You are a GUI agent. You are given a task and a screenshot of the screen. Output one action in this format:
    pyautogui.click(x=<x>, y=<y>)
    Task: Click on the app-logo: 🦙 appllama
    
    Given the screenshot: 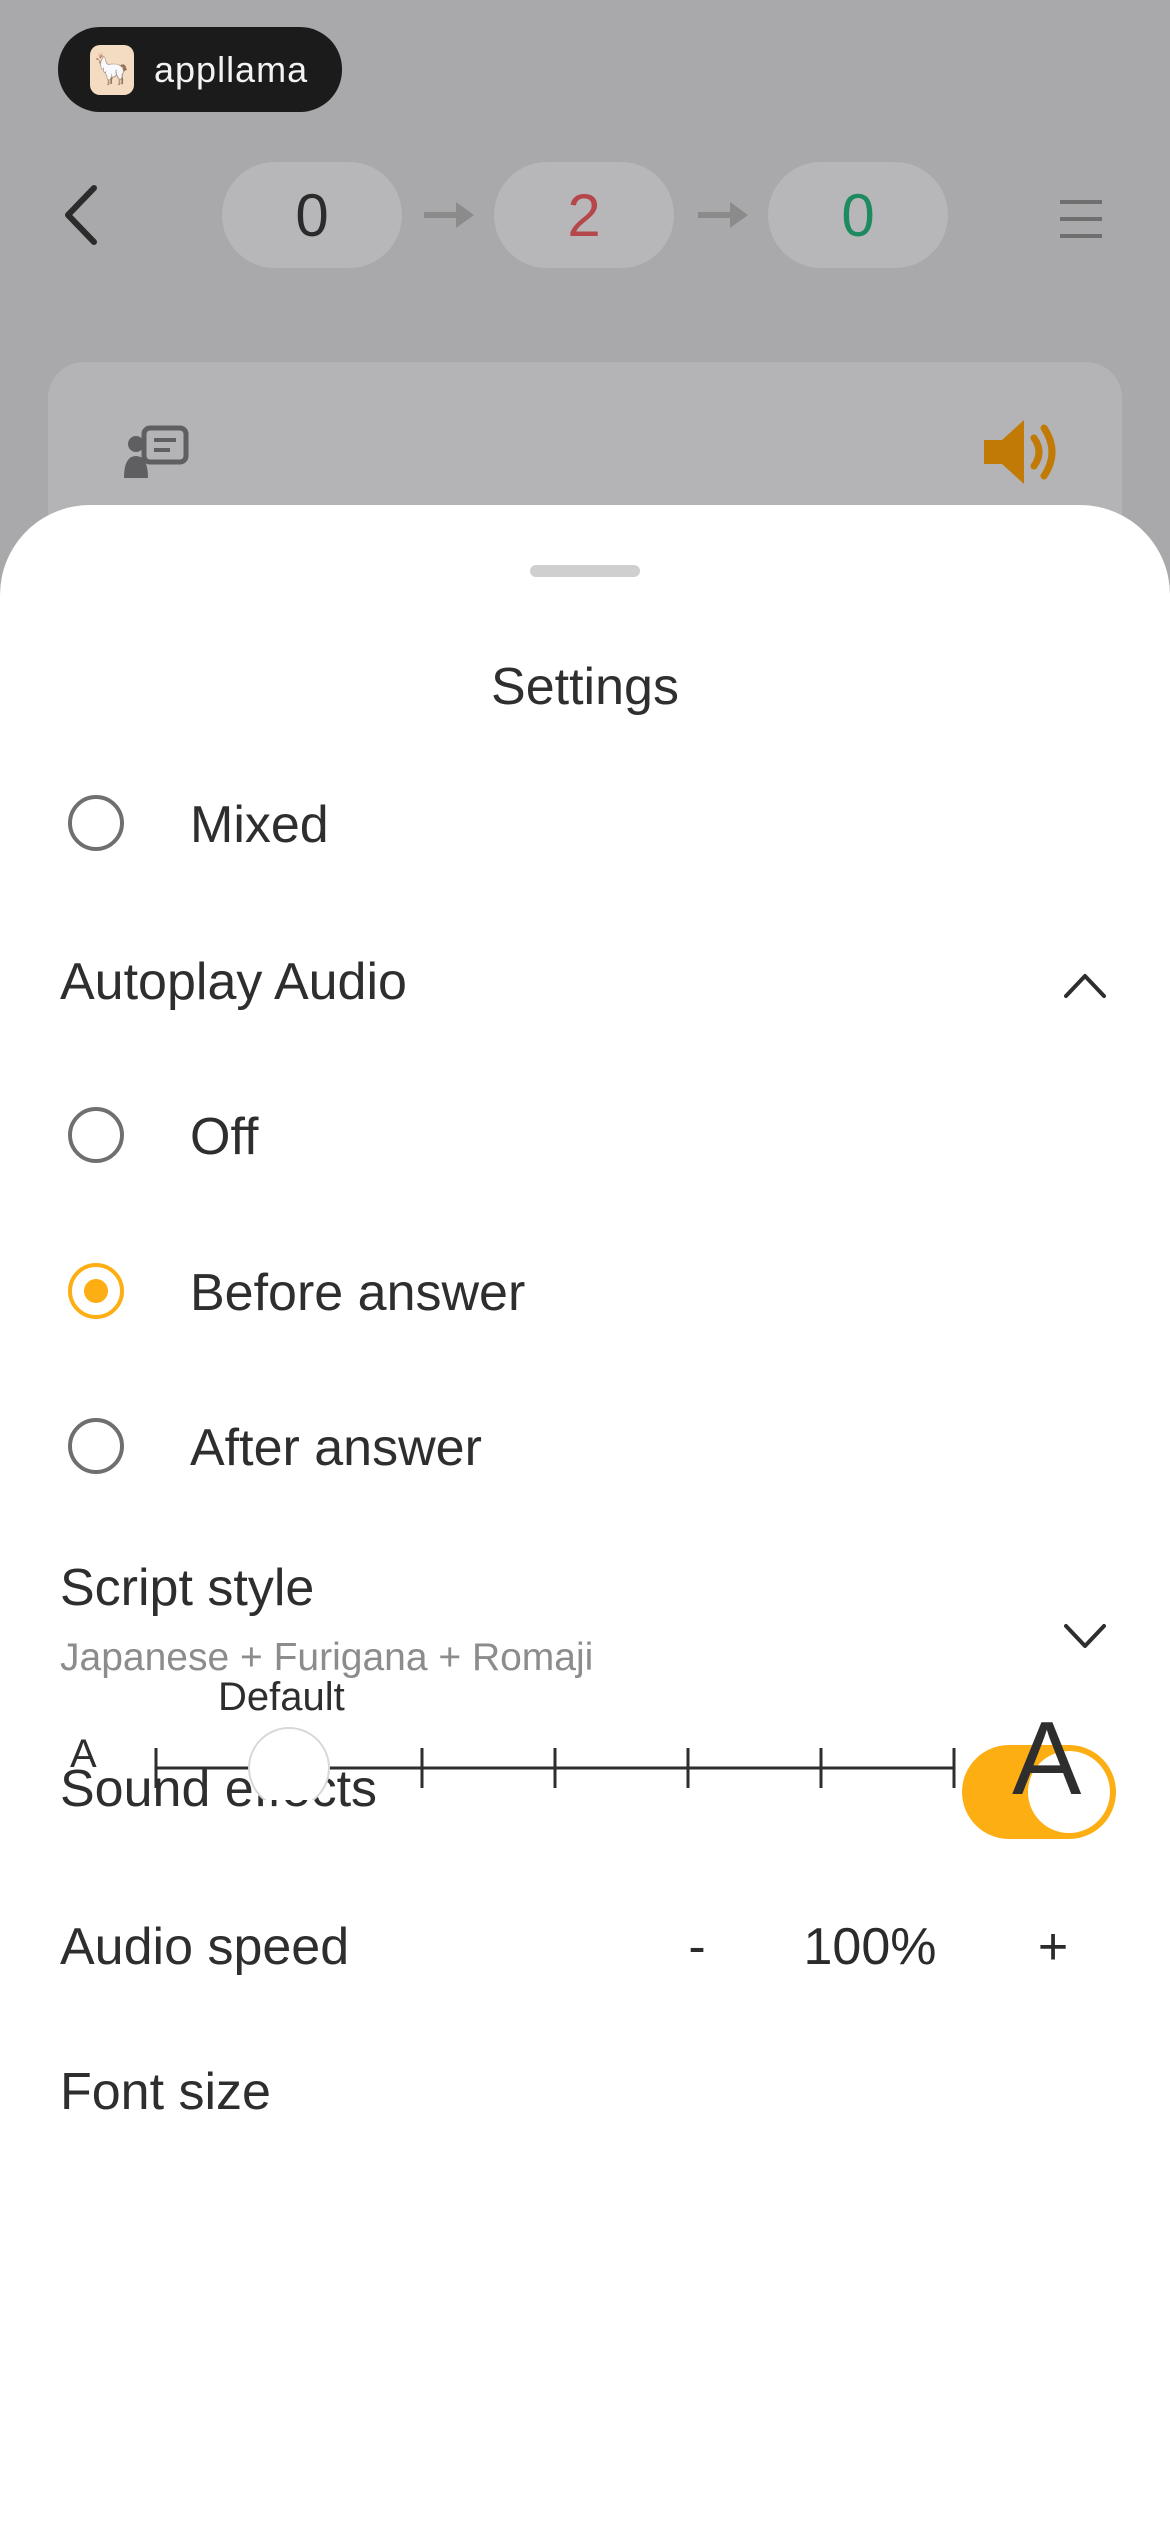 What is the action you would take?
    pyautogui.click(x=200, y=69)
    